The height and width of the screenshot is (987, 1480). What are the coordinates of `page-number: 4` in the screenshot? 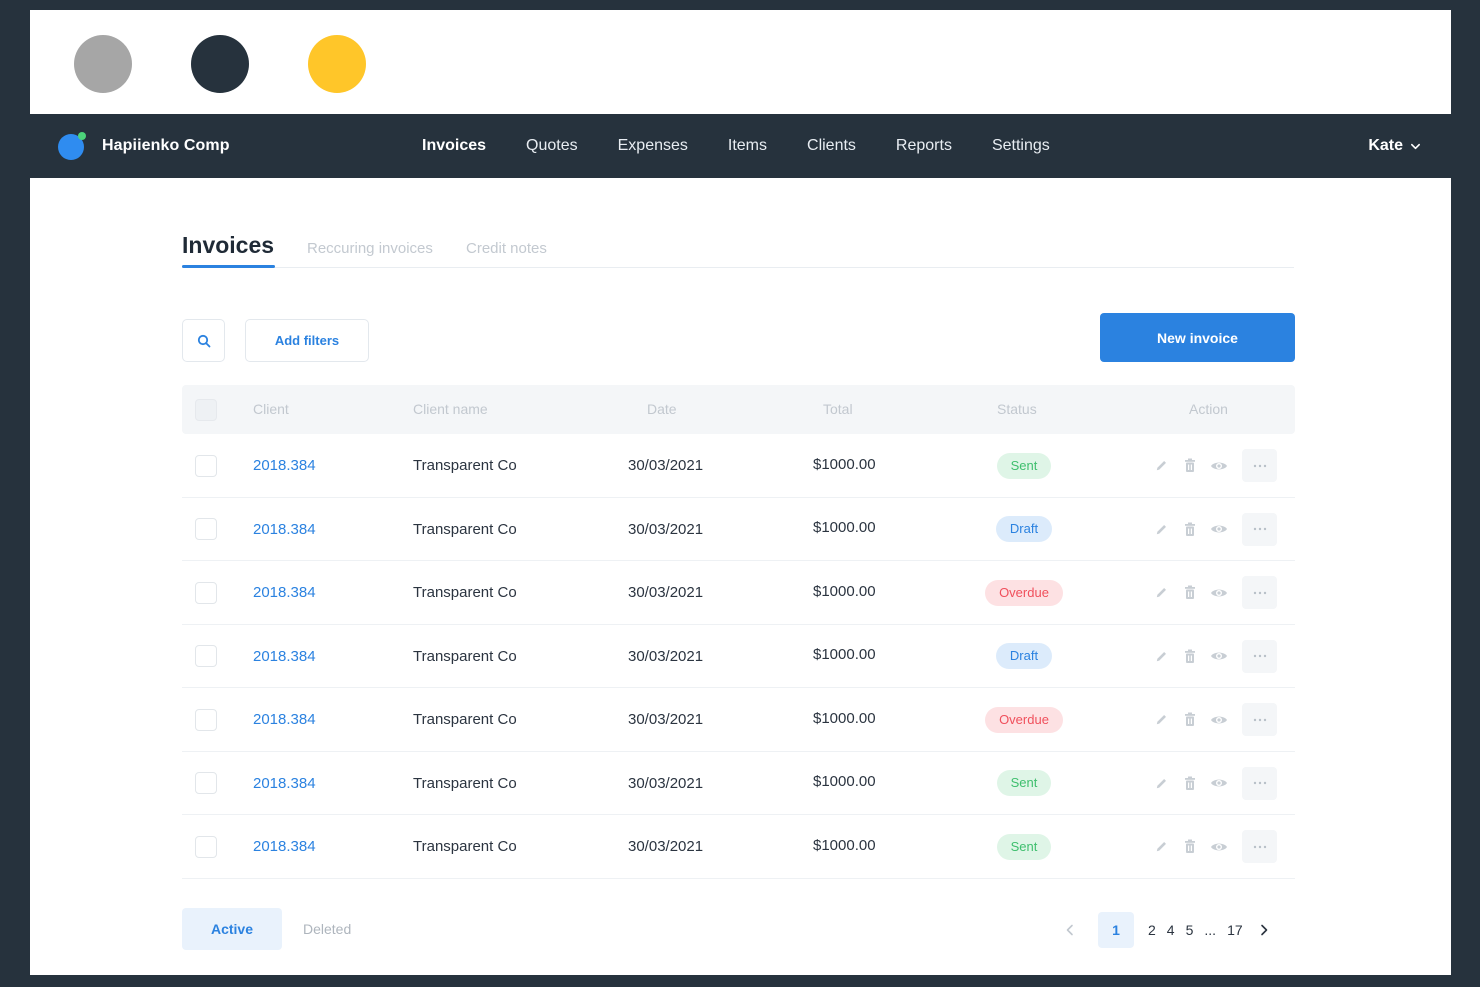 It's located at (1171, 930).